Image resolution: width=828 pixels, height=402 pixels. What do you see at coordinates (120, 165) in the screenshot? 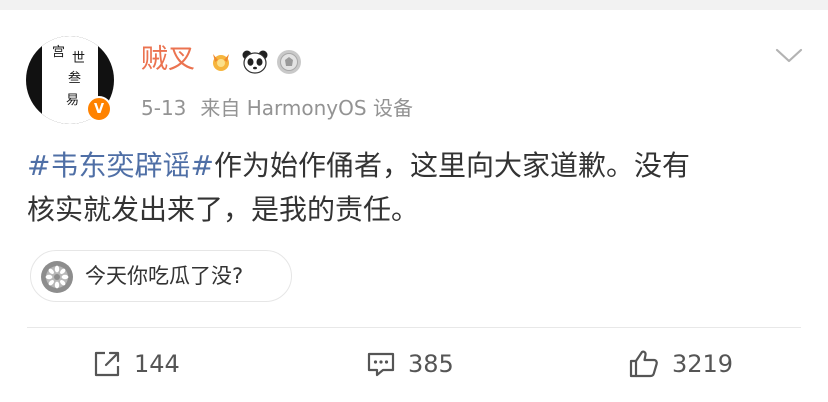
I see `hashtag-link: #韦东奕辟谣#` at bounding box center [120, 165].